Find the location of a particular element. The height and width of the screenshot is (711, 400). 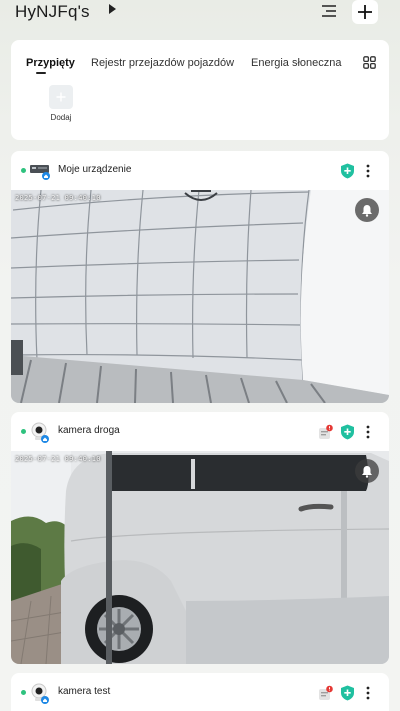

device-header: kamera droga is located at coordinates (200, 431).